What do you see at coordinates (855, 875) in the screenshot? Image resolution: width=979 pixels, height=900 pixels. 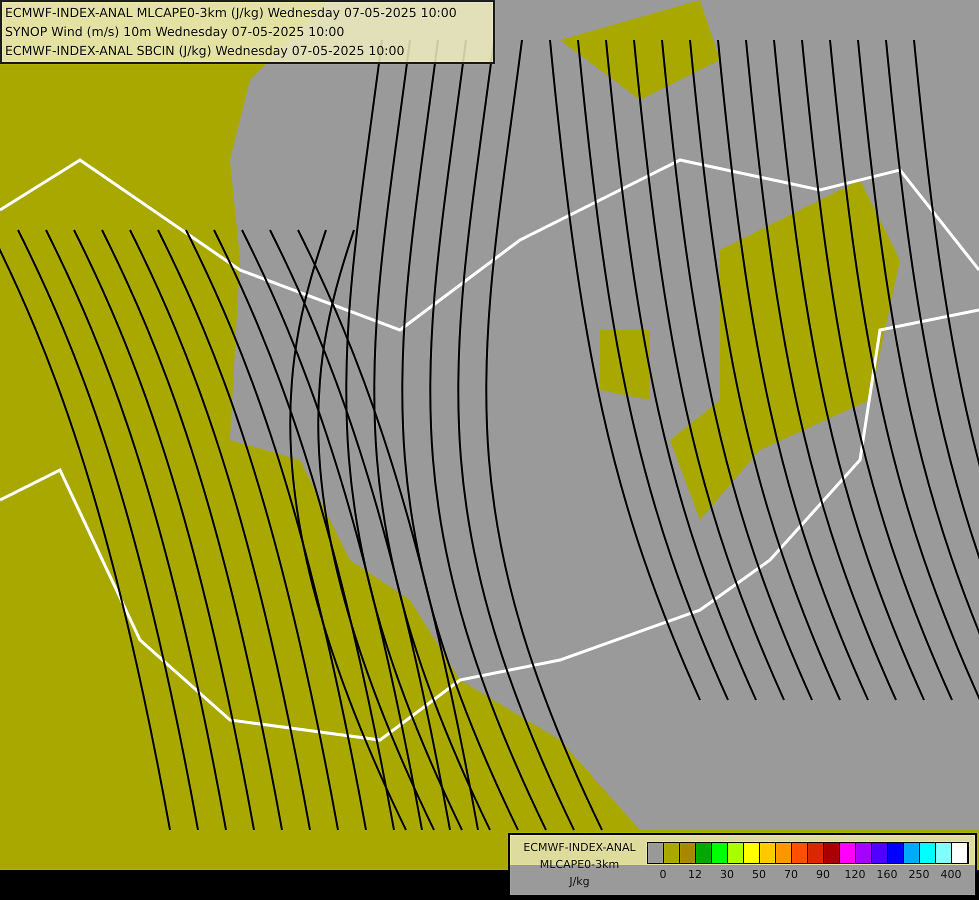 I see `scale-label: 120` at bounding box center [855, 875].